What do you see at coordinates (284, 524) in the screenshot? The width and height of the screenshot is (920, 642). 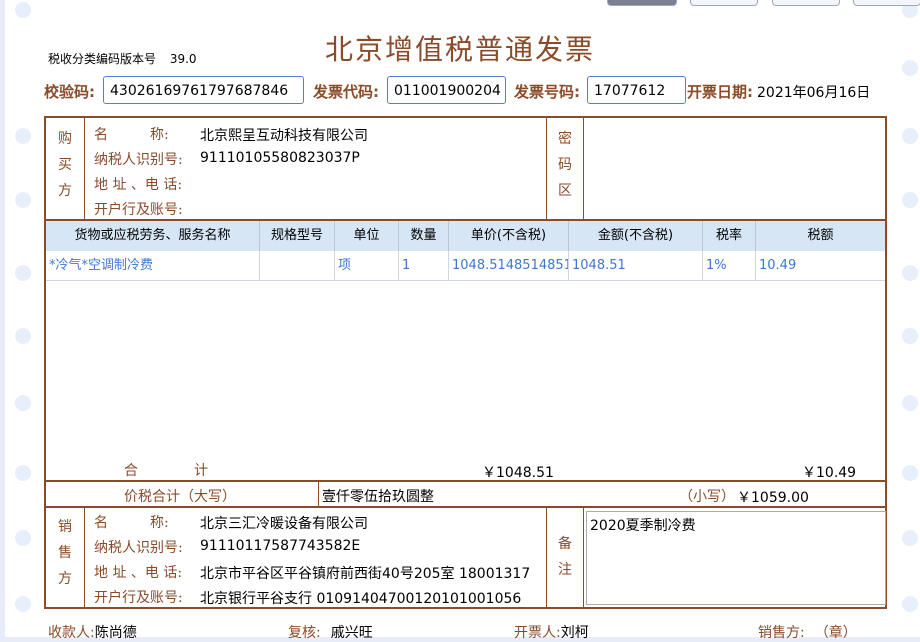 I see `seller-name: 北京三汇冷暖设备有限公司` at bounding box center [284, 524].